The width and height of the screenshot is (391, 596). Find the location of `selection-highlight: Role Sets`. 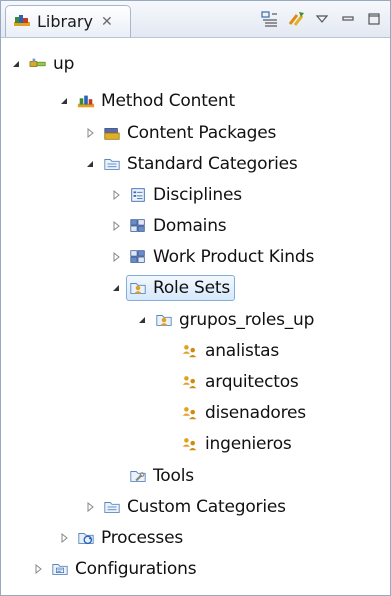

selection-highlight: Role Sets is located at coordinates (181, 287).